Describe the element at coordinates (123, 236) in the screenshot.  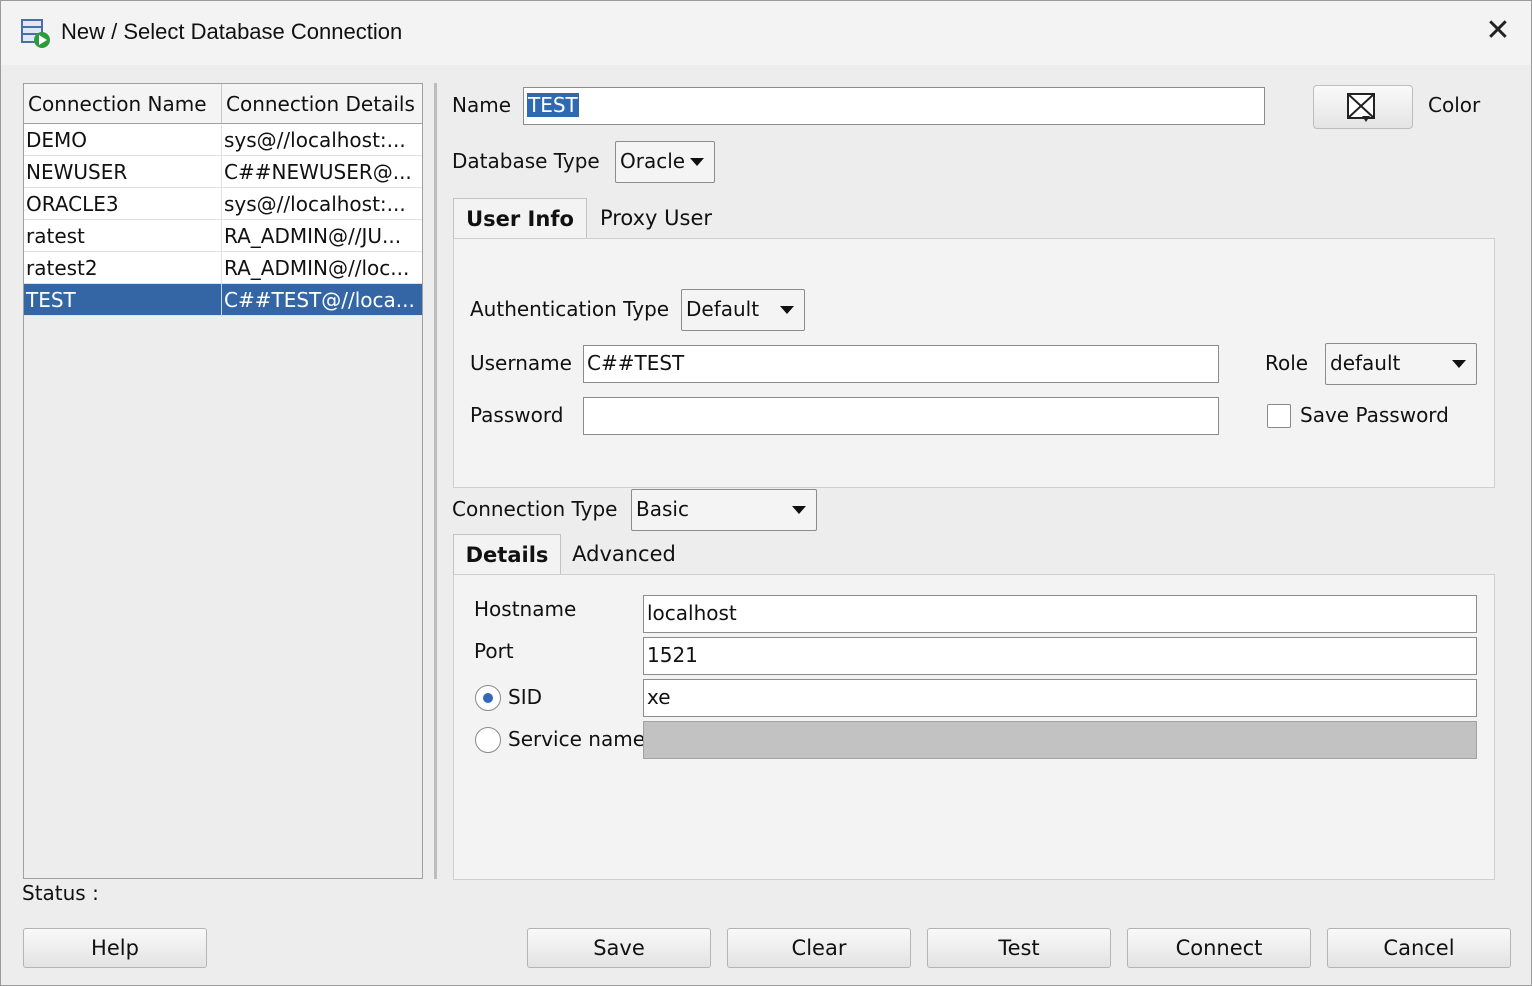
I see `connection-name-cell: ratest` at that location.